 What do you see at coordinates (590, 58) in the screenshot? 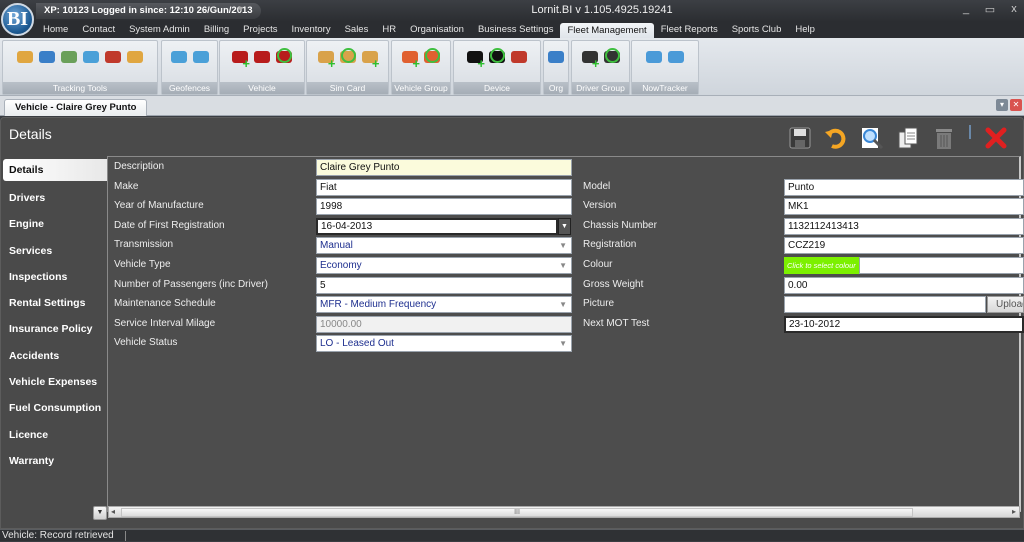
I see `ribbon-button-add-driver: +` at bounding box center [590, 58].